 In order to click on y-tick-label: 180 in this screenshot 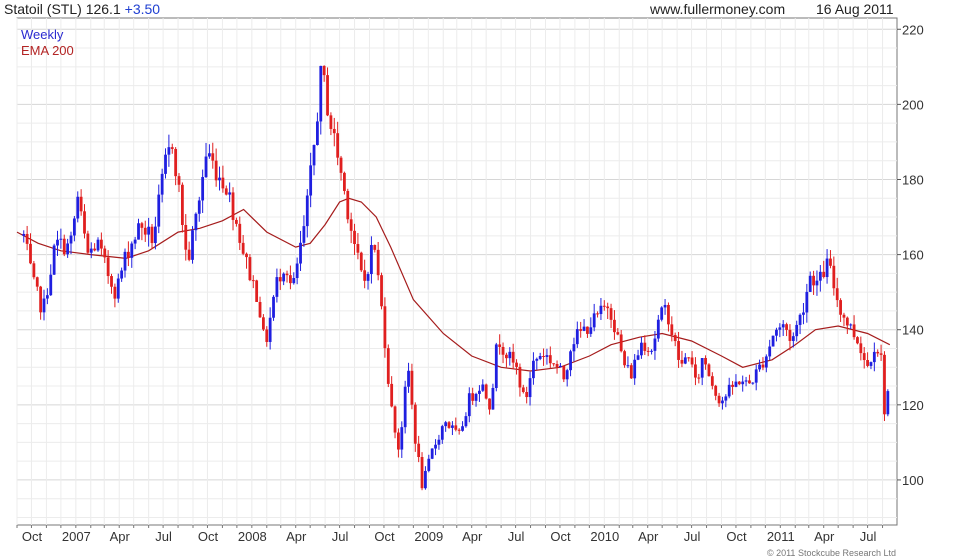, I will do `click(913, 179)`.